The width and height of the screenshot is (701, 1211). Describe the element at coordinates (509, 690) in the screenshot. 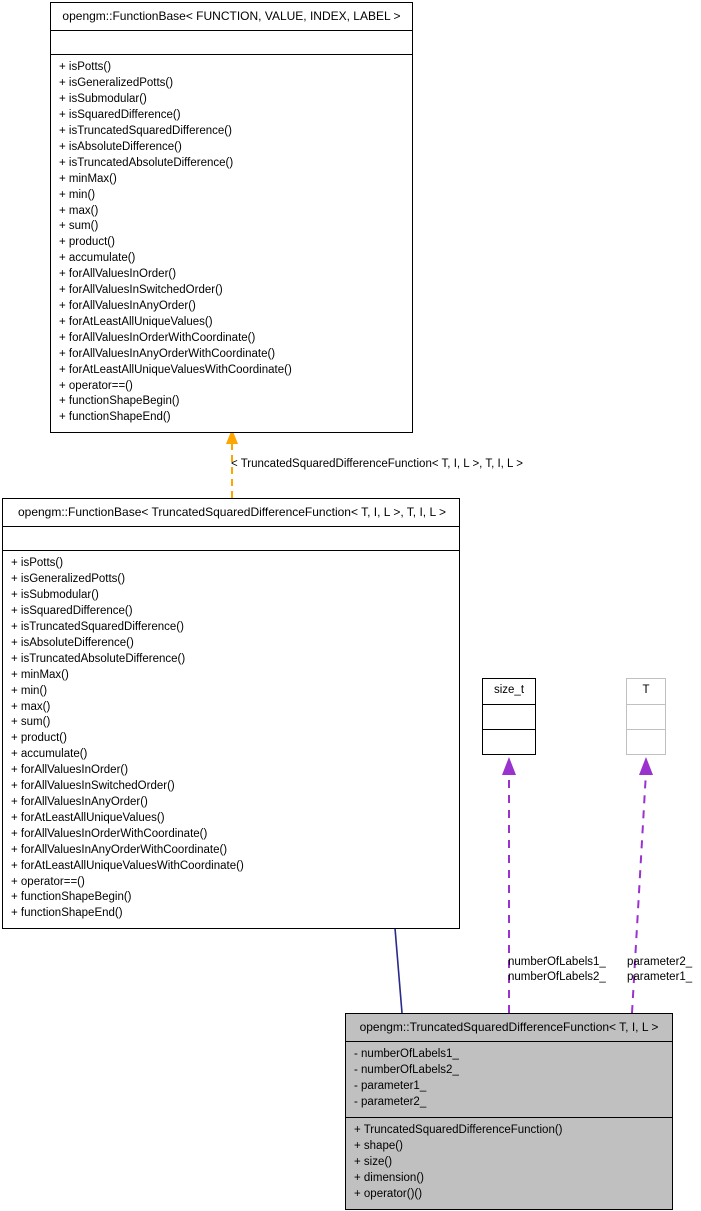

I see `class-title: size_t` at that location.